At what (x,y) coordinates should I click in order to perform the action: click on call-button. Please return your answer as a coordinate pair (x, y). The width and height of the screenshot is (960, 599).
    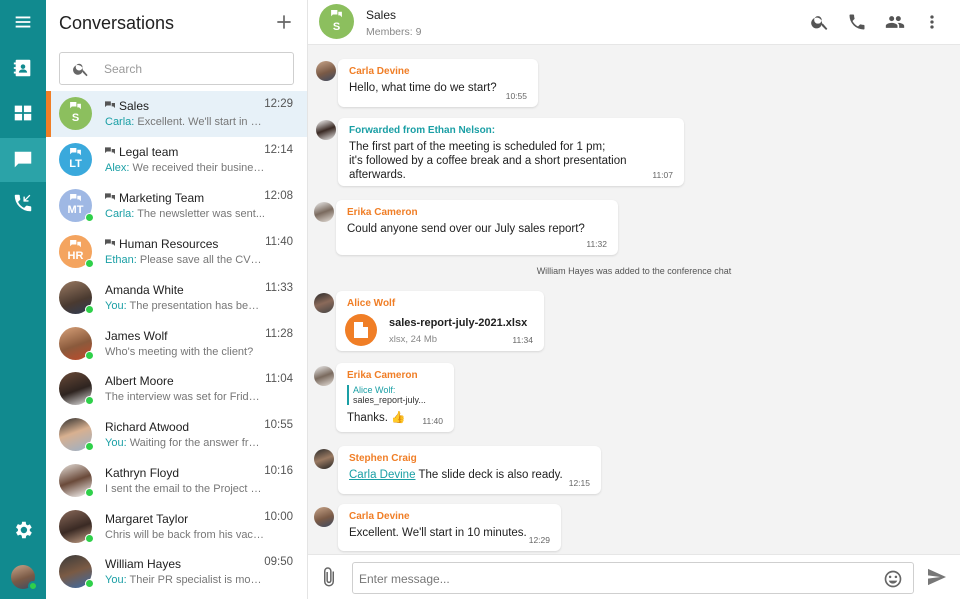
    Looking at the image, I should click on (857, 22).